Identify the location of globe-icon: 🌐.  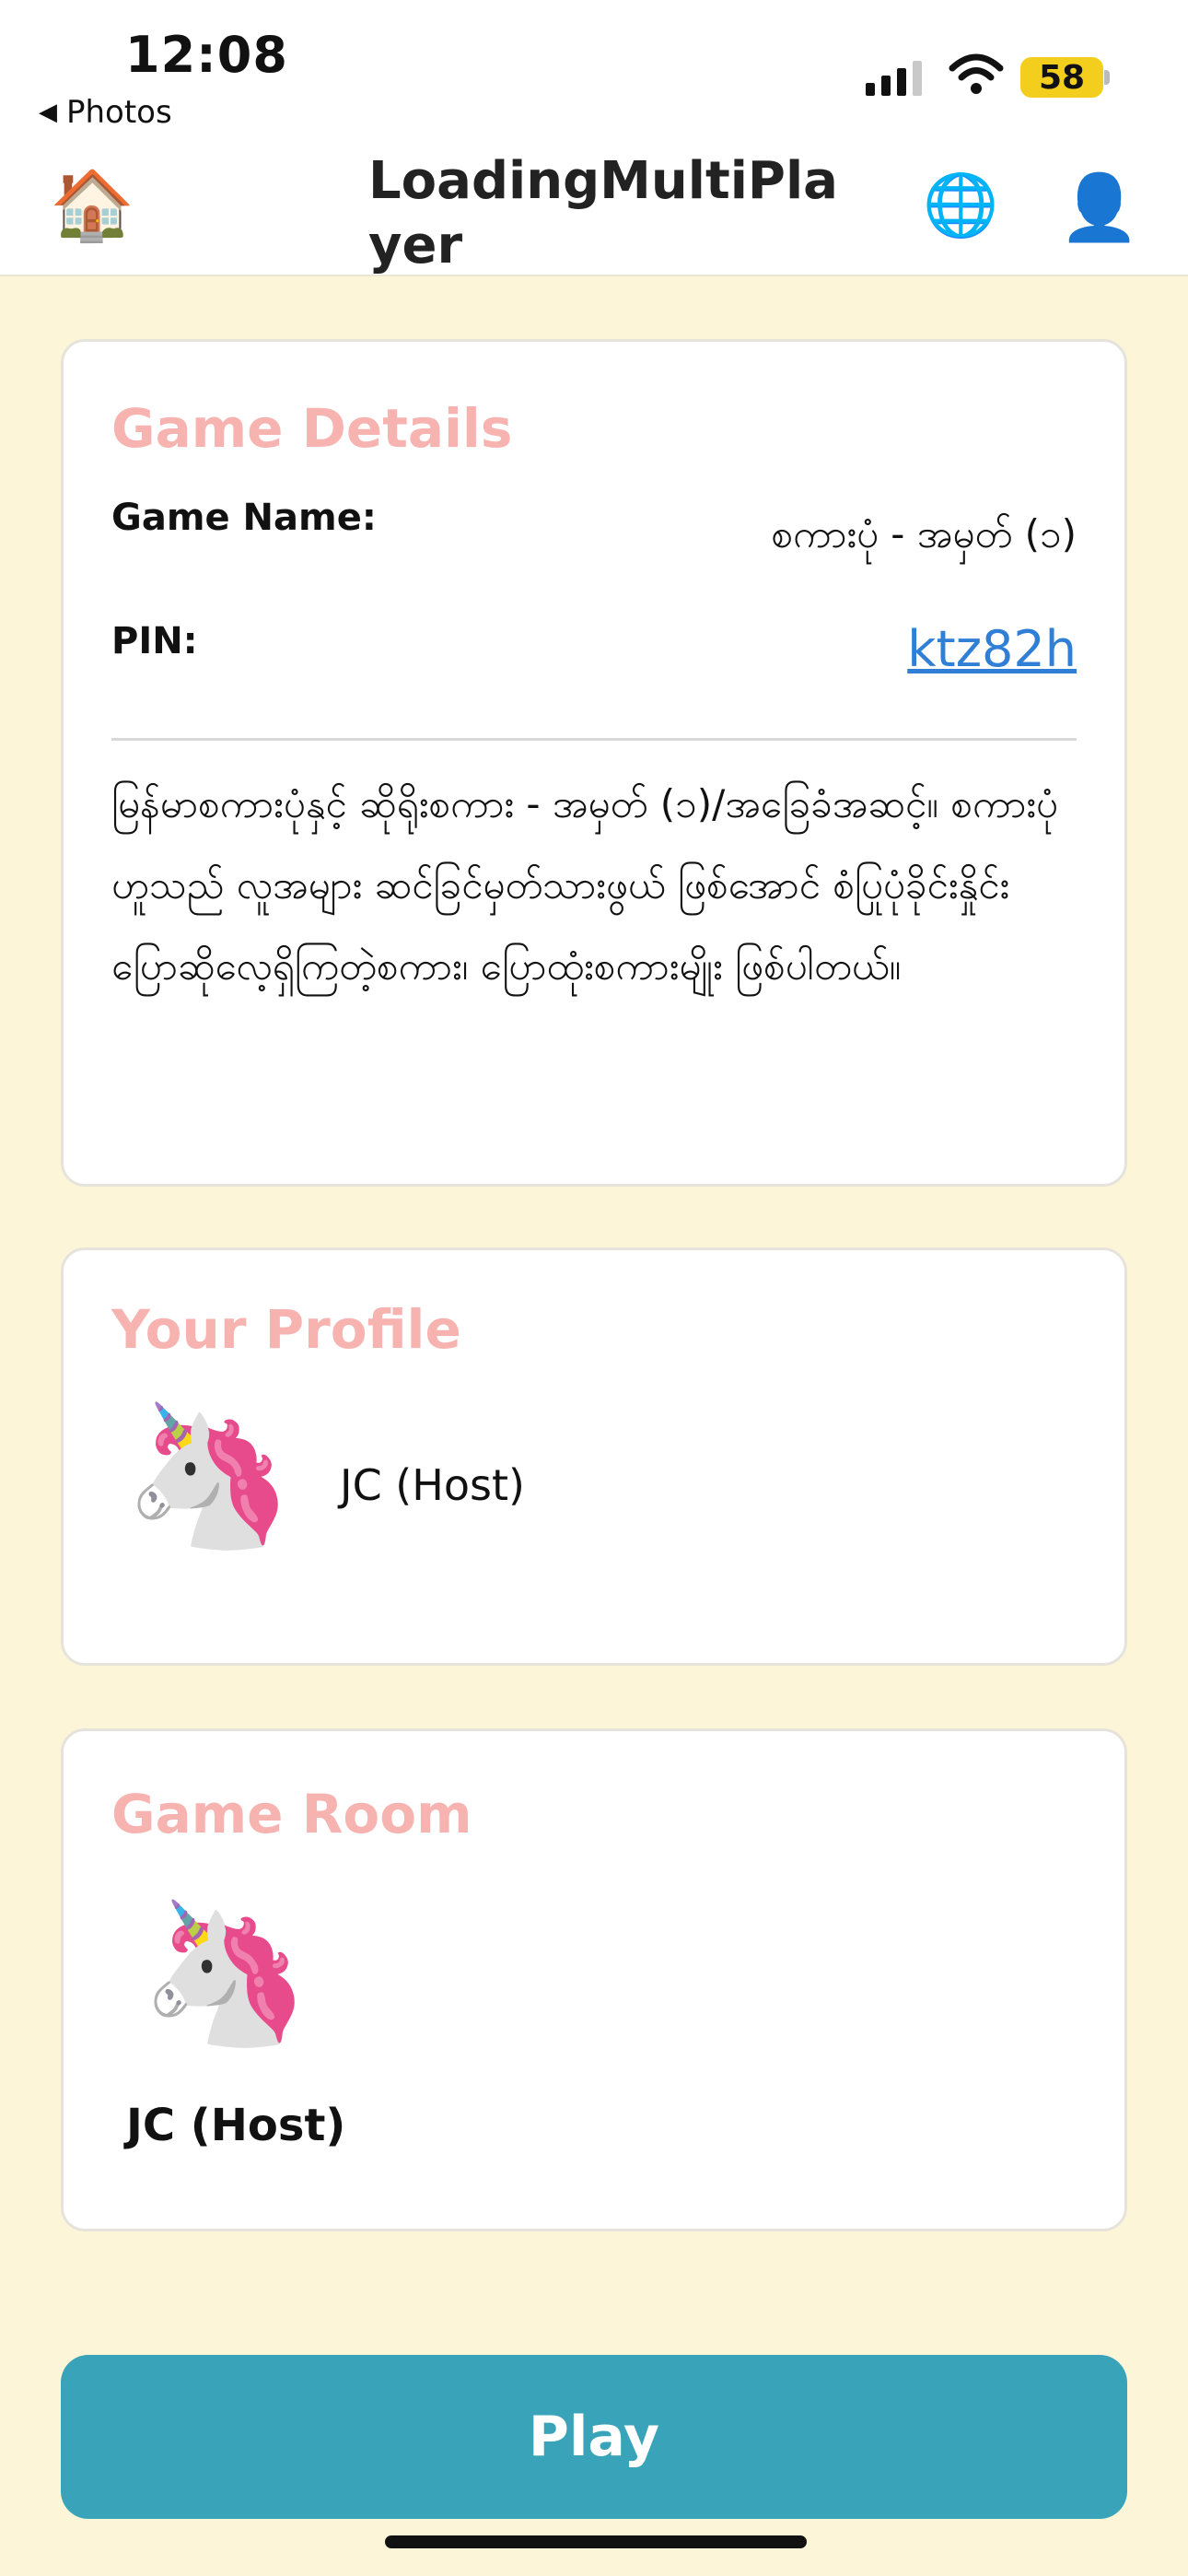
(961, 205).